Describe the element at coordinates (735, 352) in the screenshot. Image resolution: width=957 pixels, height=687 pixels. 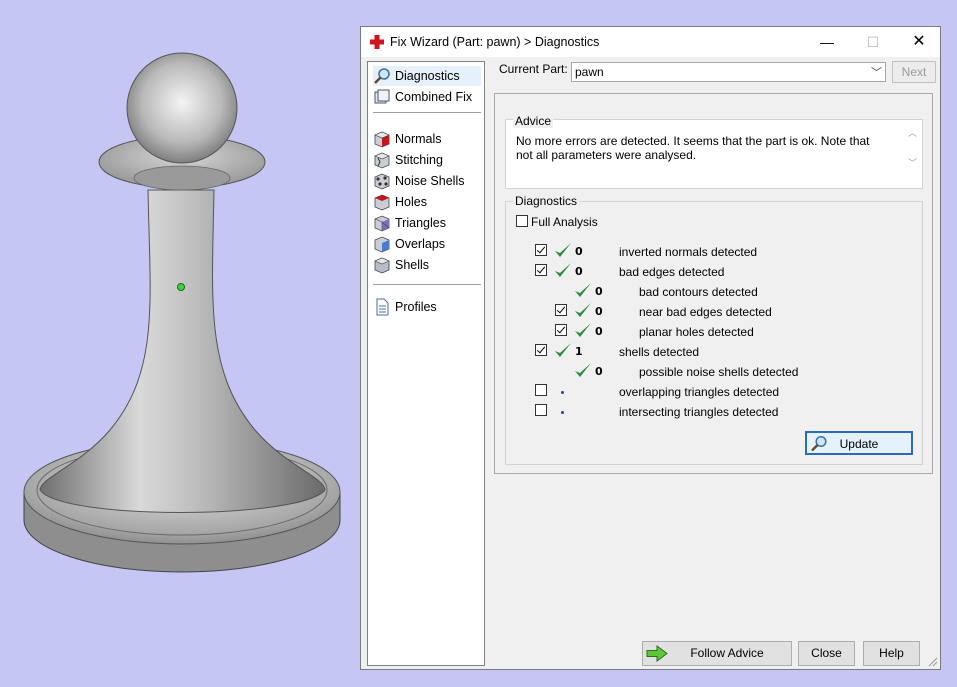
I see `diag-row-shells: 1 shells detected` at that location.